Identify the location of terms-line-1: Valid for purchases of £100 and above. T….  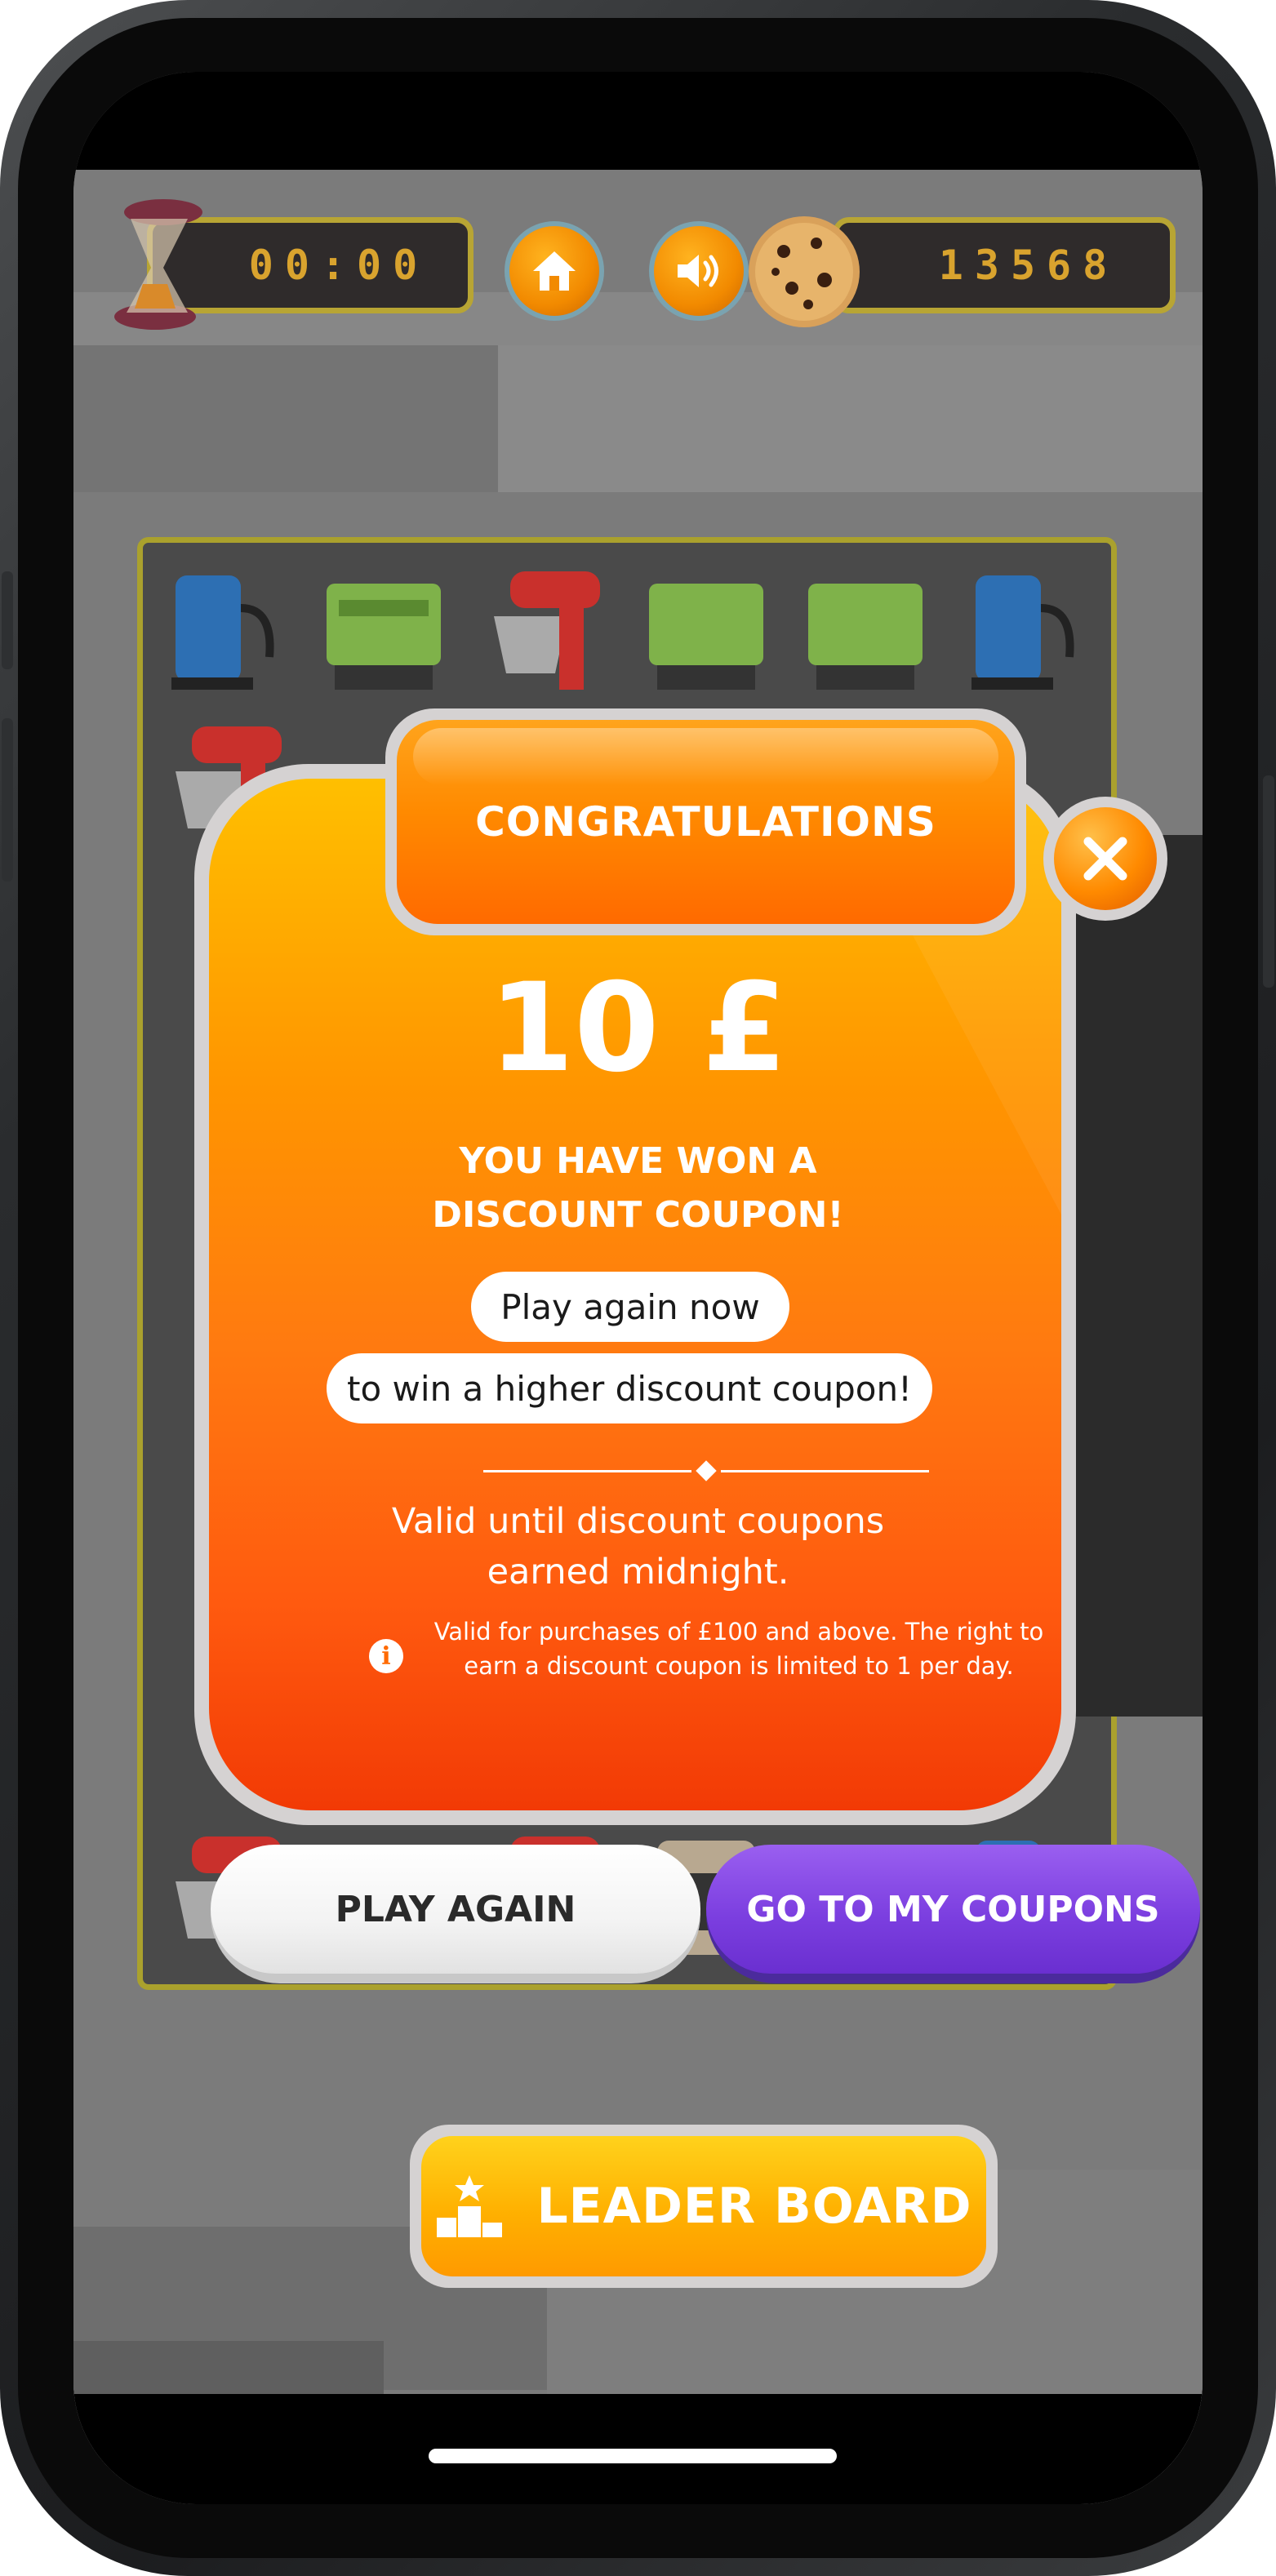
(738, 1632).